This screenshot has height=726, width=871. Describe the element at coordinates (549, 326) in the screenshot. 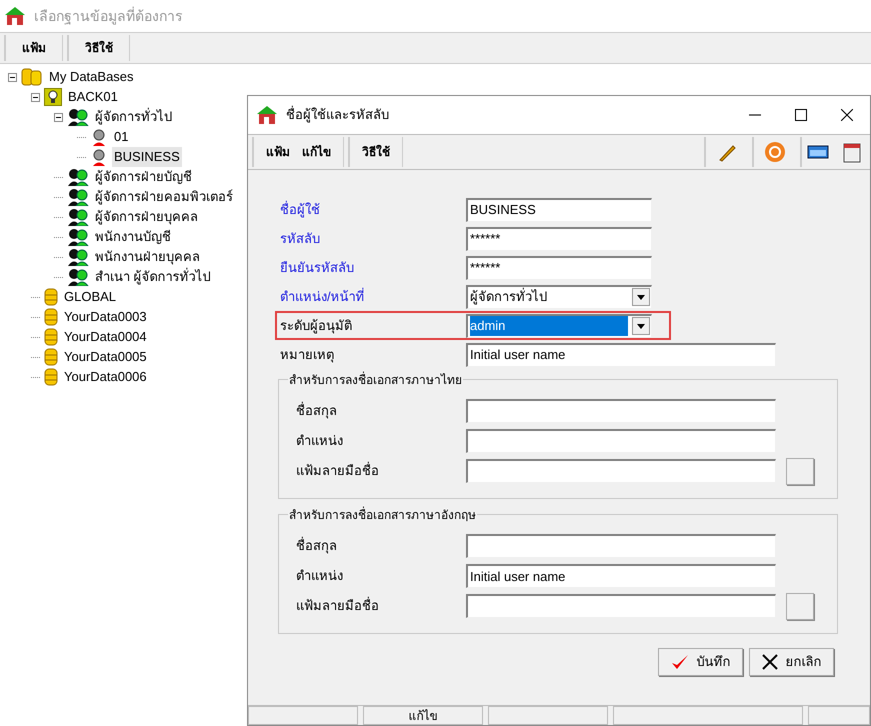

I see `field-value: admin` at that location.